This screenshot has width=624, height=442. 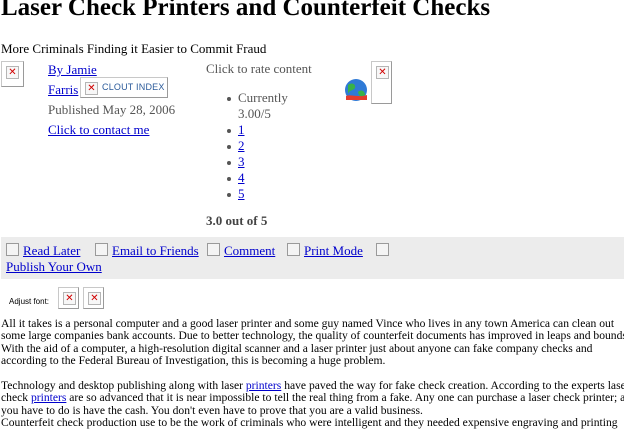 I want to click on font-adjust: Adjust font: ✕ ✕, so click(x=53, y=297).